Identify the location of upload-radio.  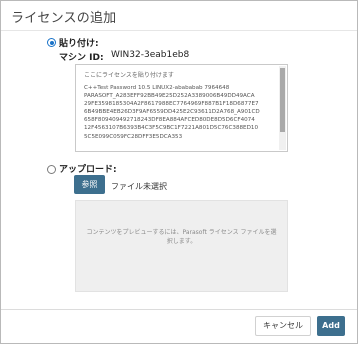
(51, 169).